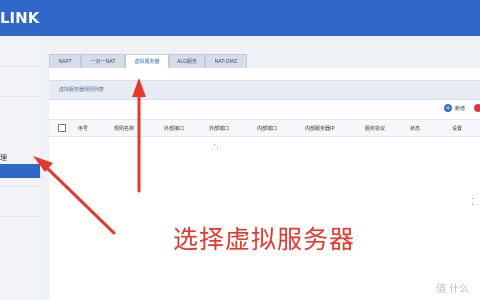 The width and height of the screenshot is (480, 300). What do you see at coordinates (264, 239) in the screenshot?
I see `annotation-caption: 选择虚拟服务器` at bounding box center [264, 239].